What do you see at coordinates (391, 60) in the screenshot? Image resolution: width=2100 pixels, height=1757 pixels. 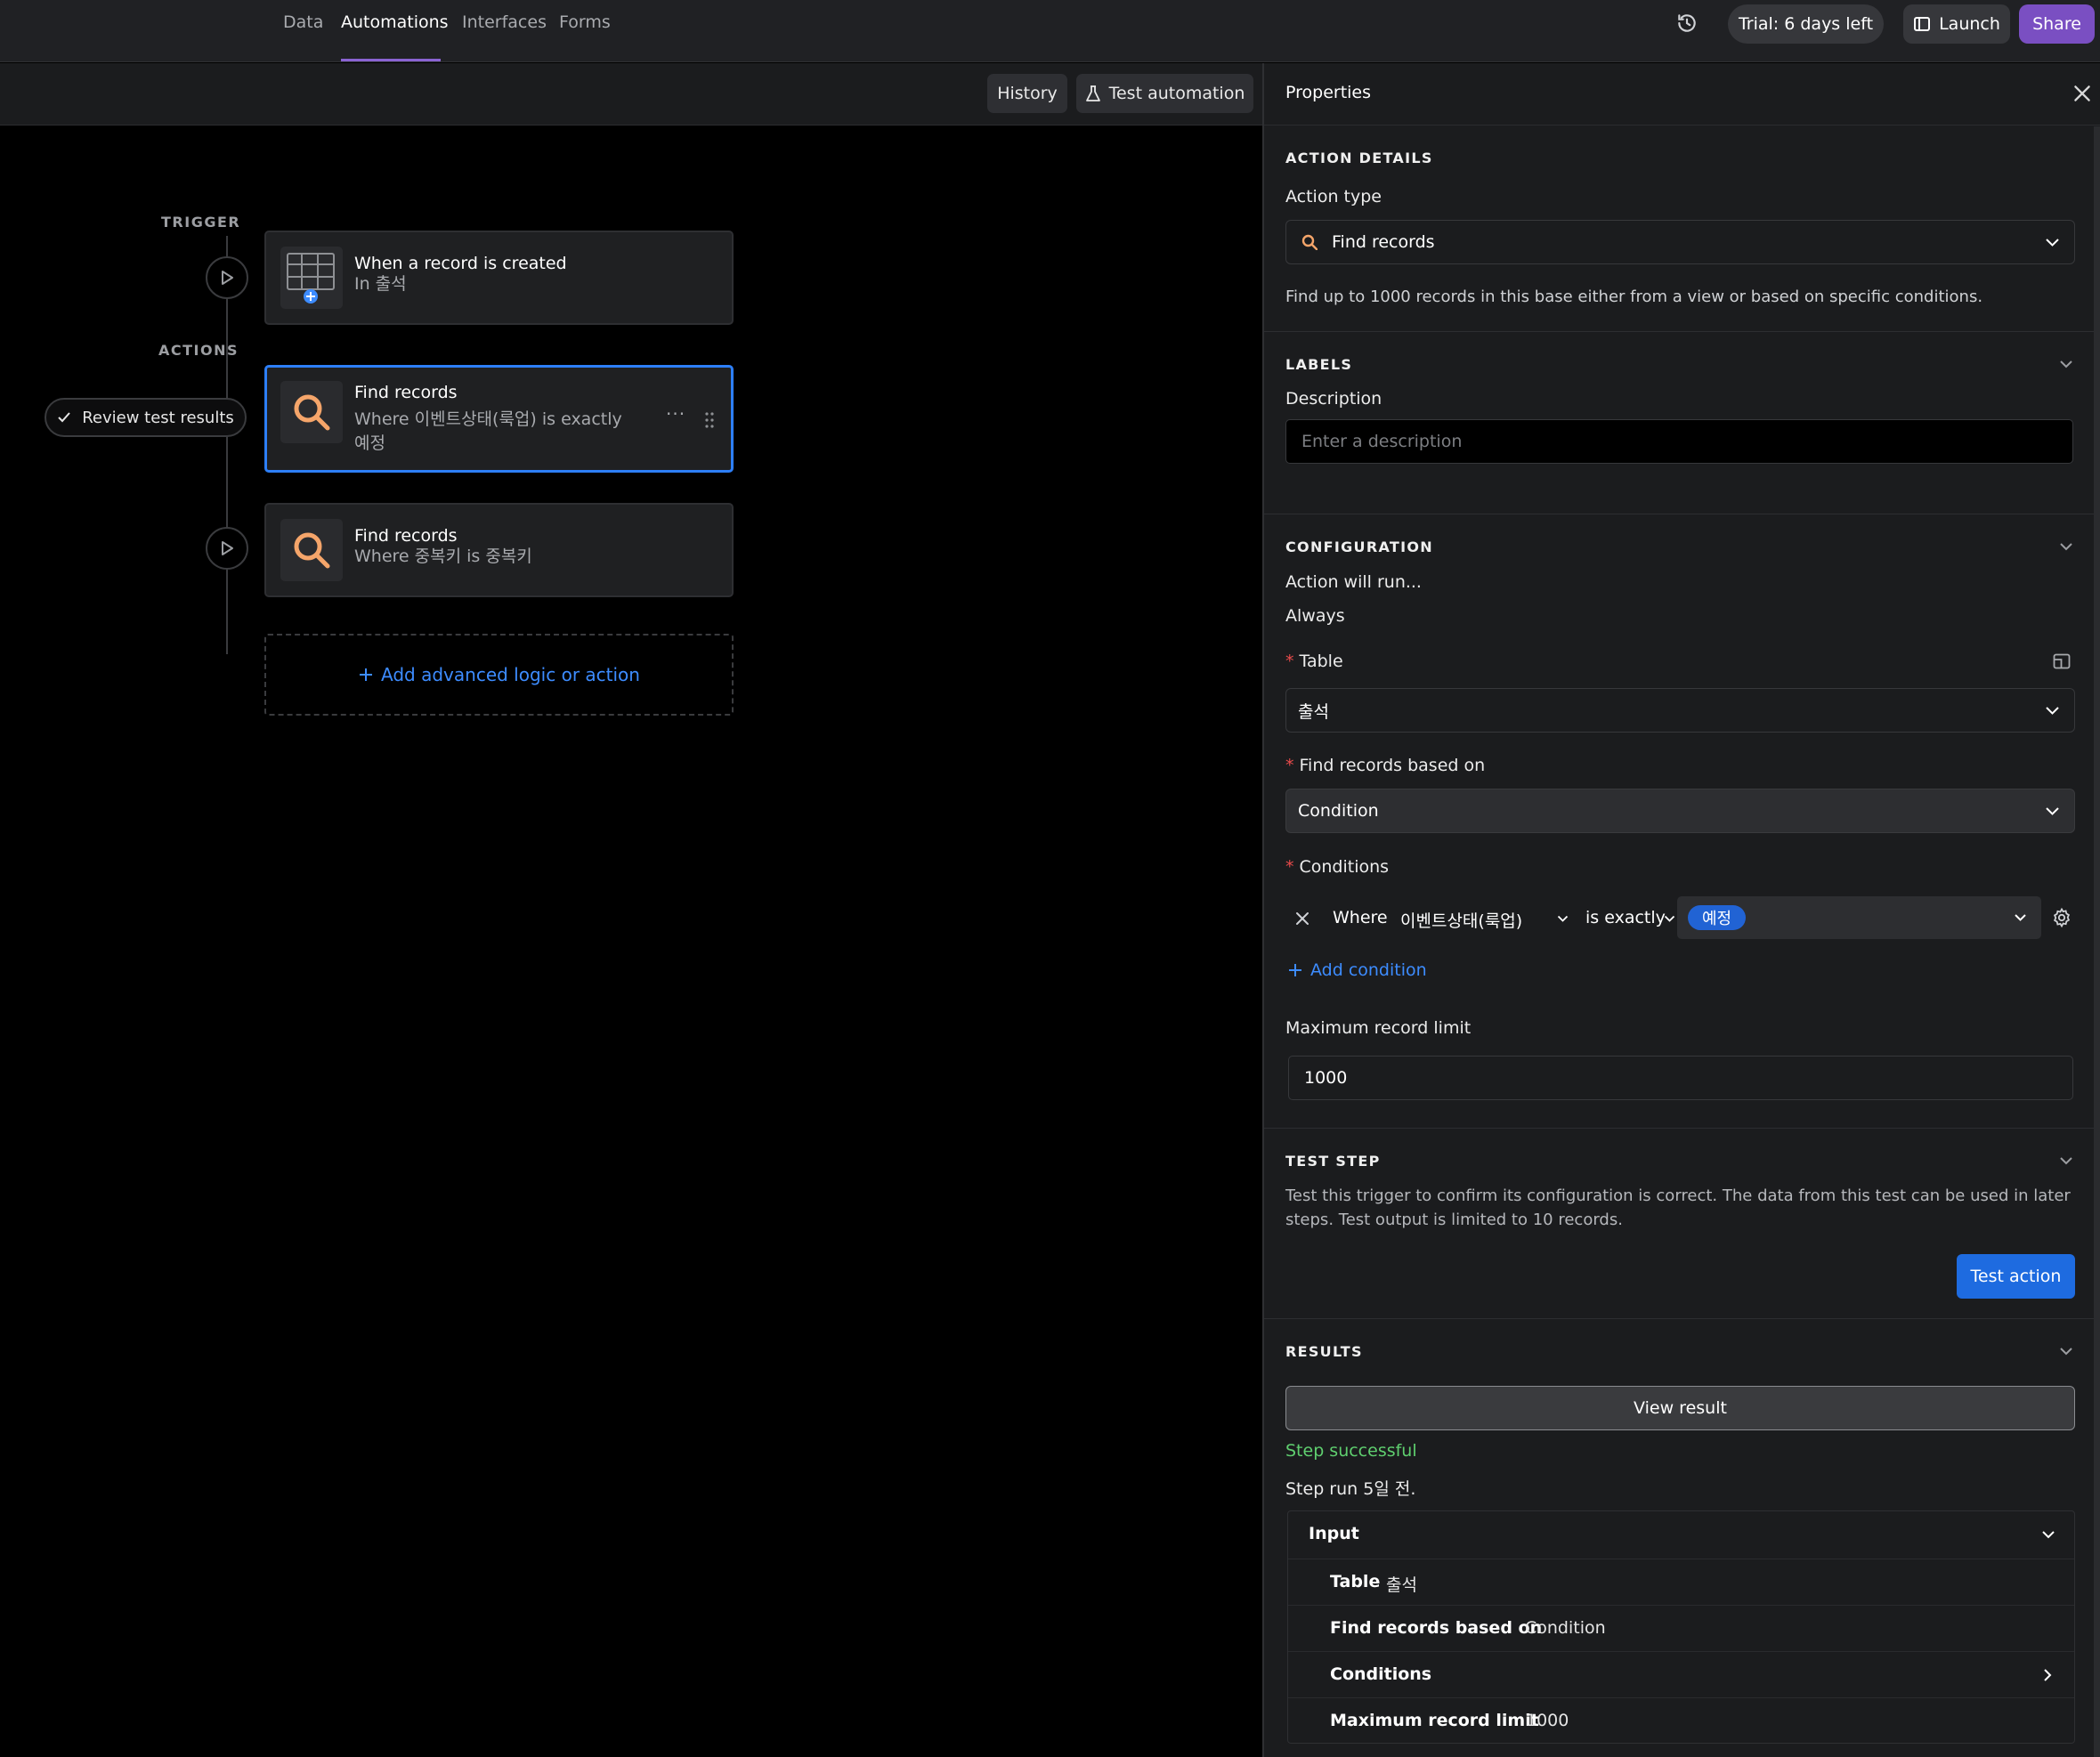 I see `active-tab-indicator` at bounding box center [391, 60].